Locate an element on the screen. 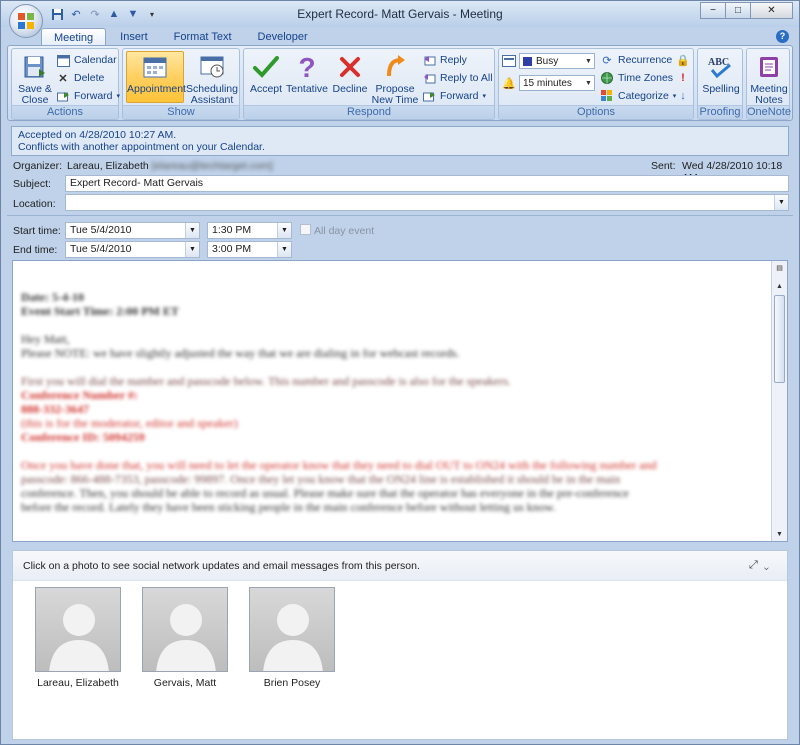 The width and height of the screenshot is (800, 745). propose-new-time-button: Propose New Time is located at coordinates (395, 79).